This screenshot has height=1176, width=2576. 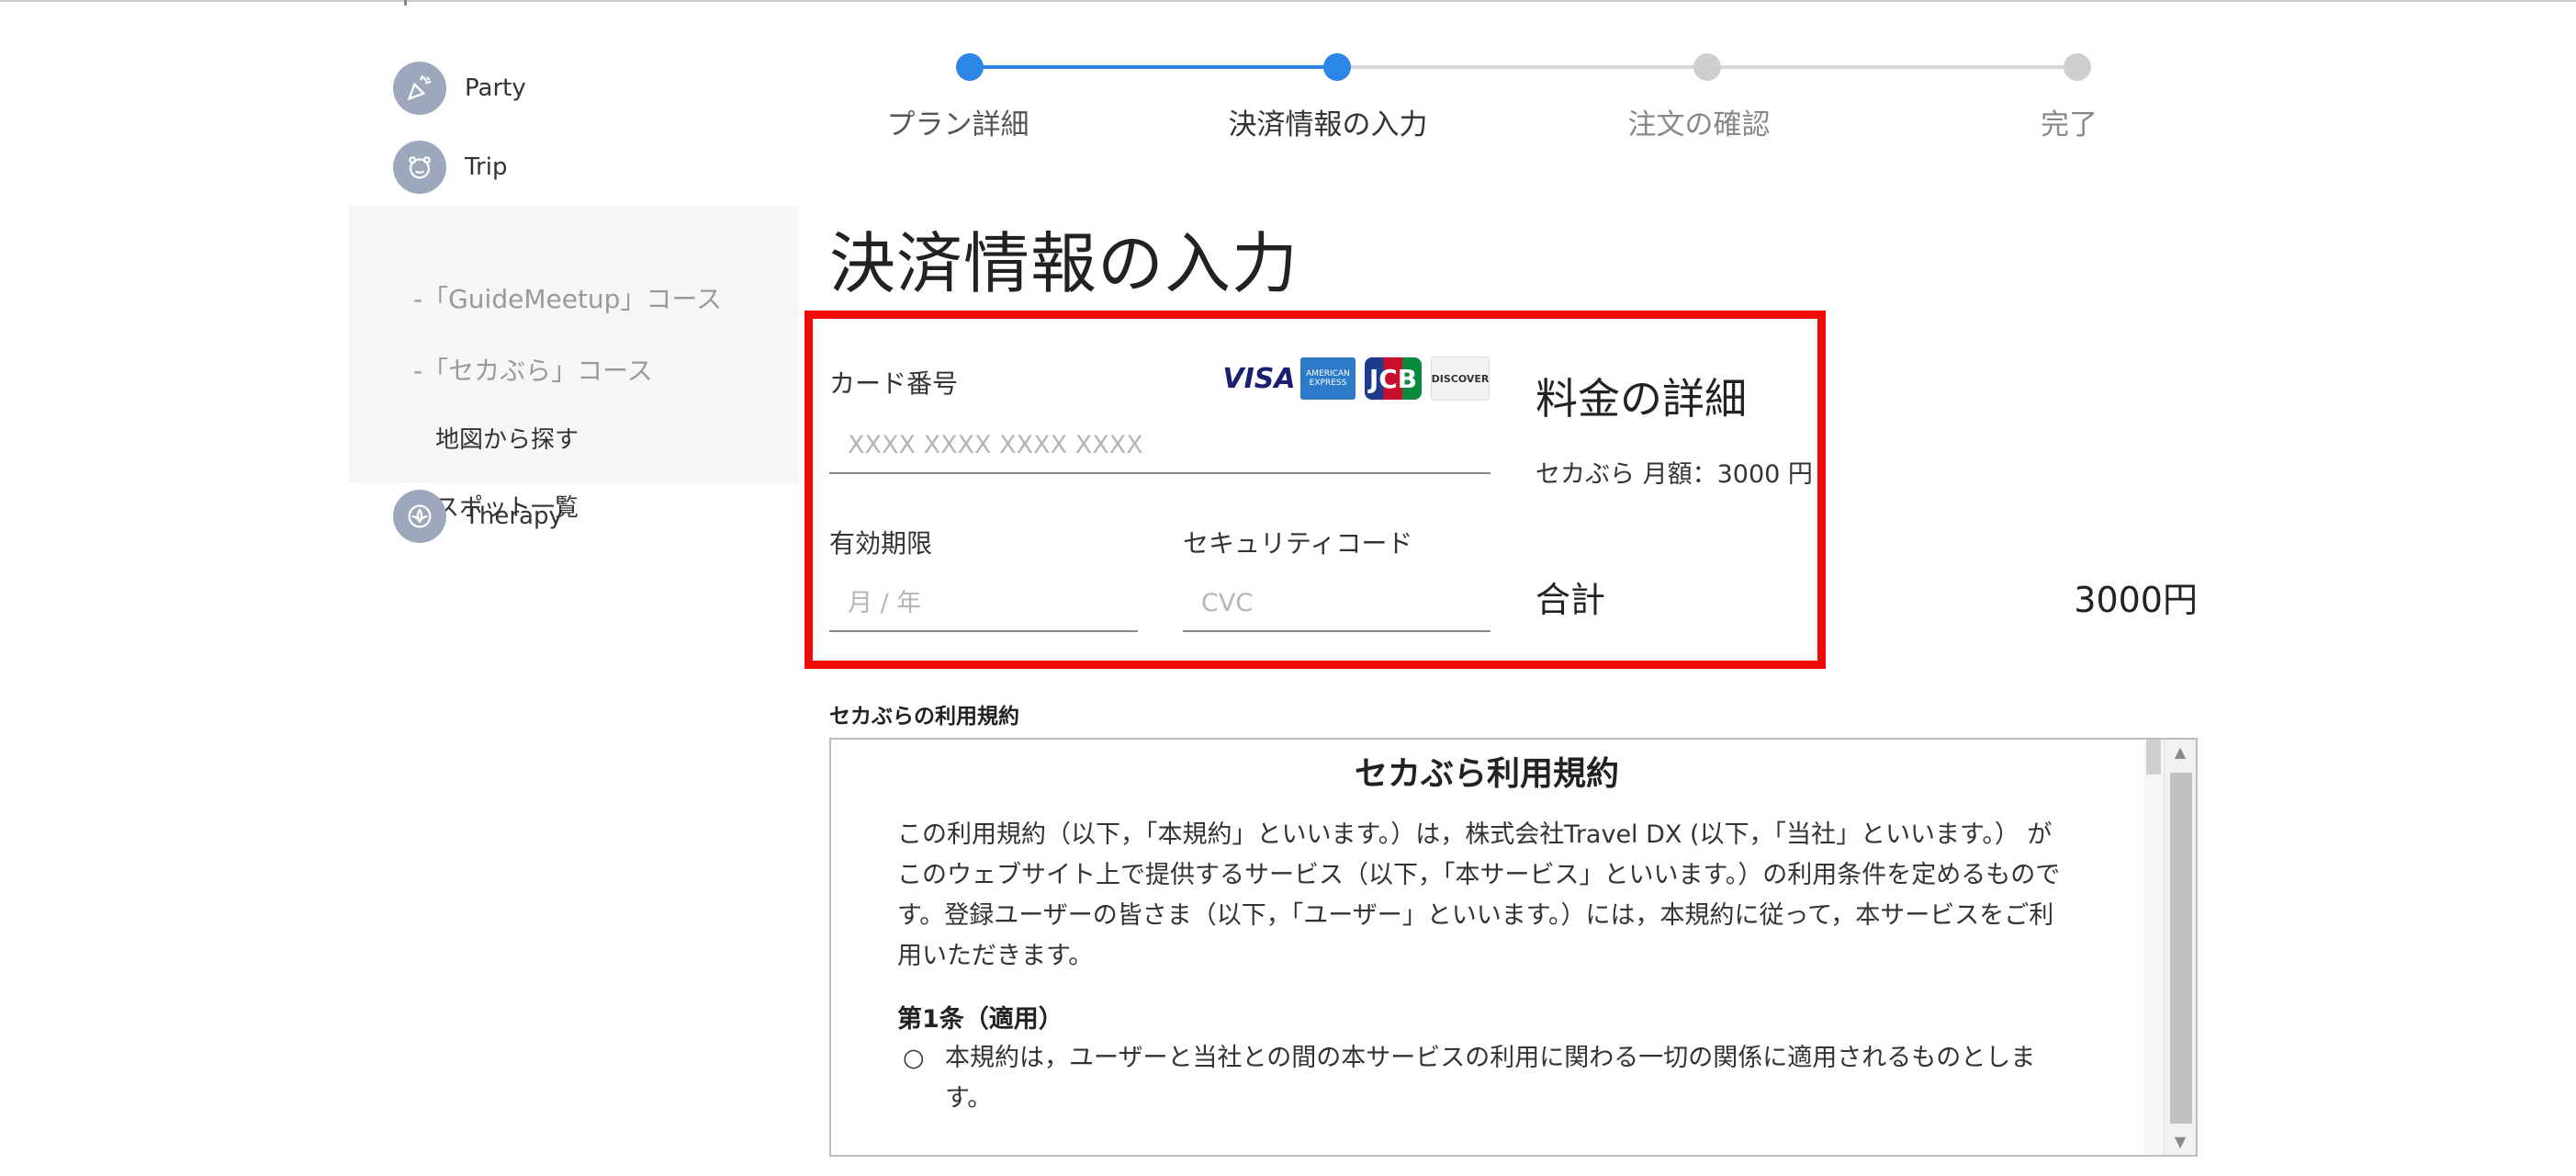 I want to click on inner-scroll-track, so click(x=2154, y=948).